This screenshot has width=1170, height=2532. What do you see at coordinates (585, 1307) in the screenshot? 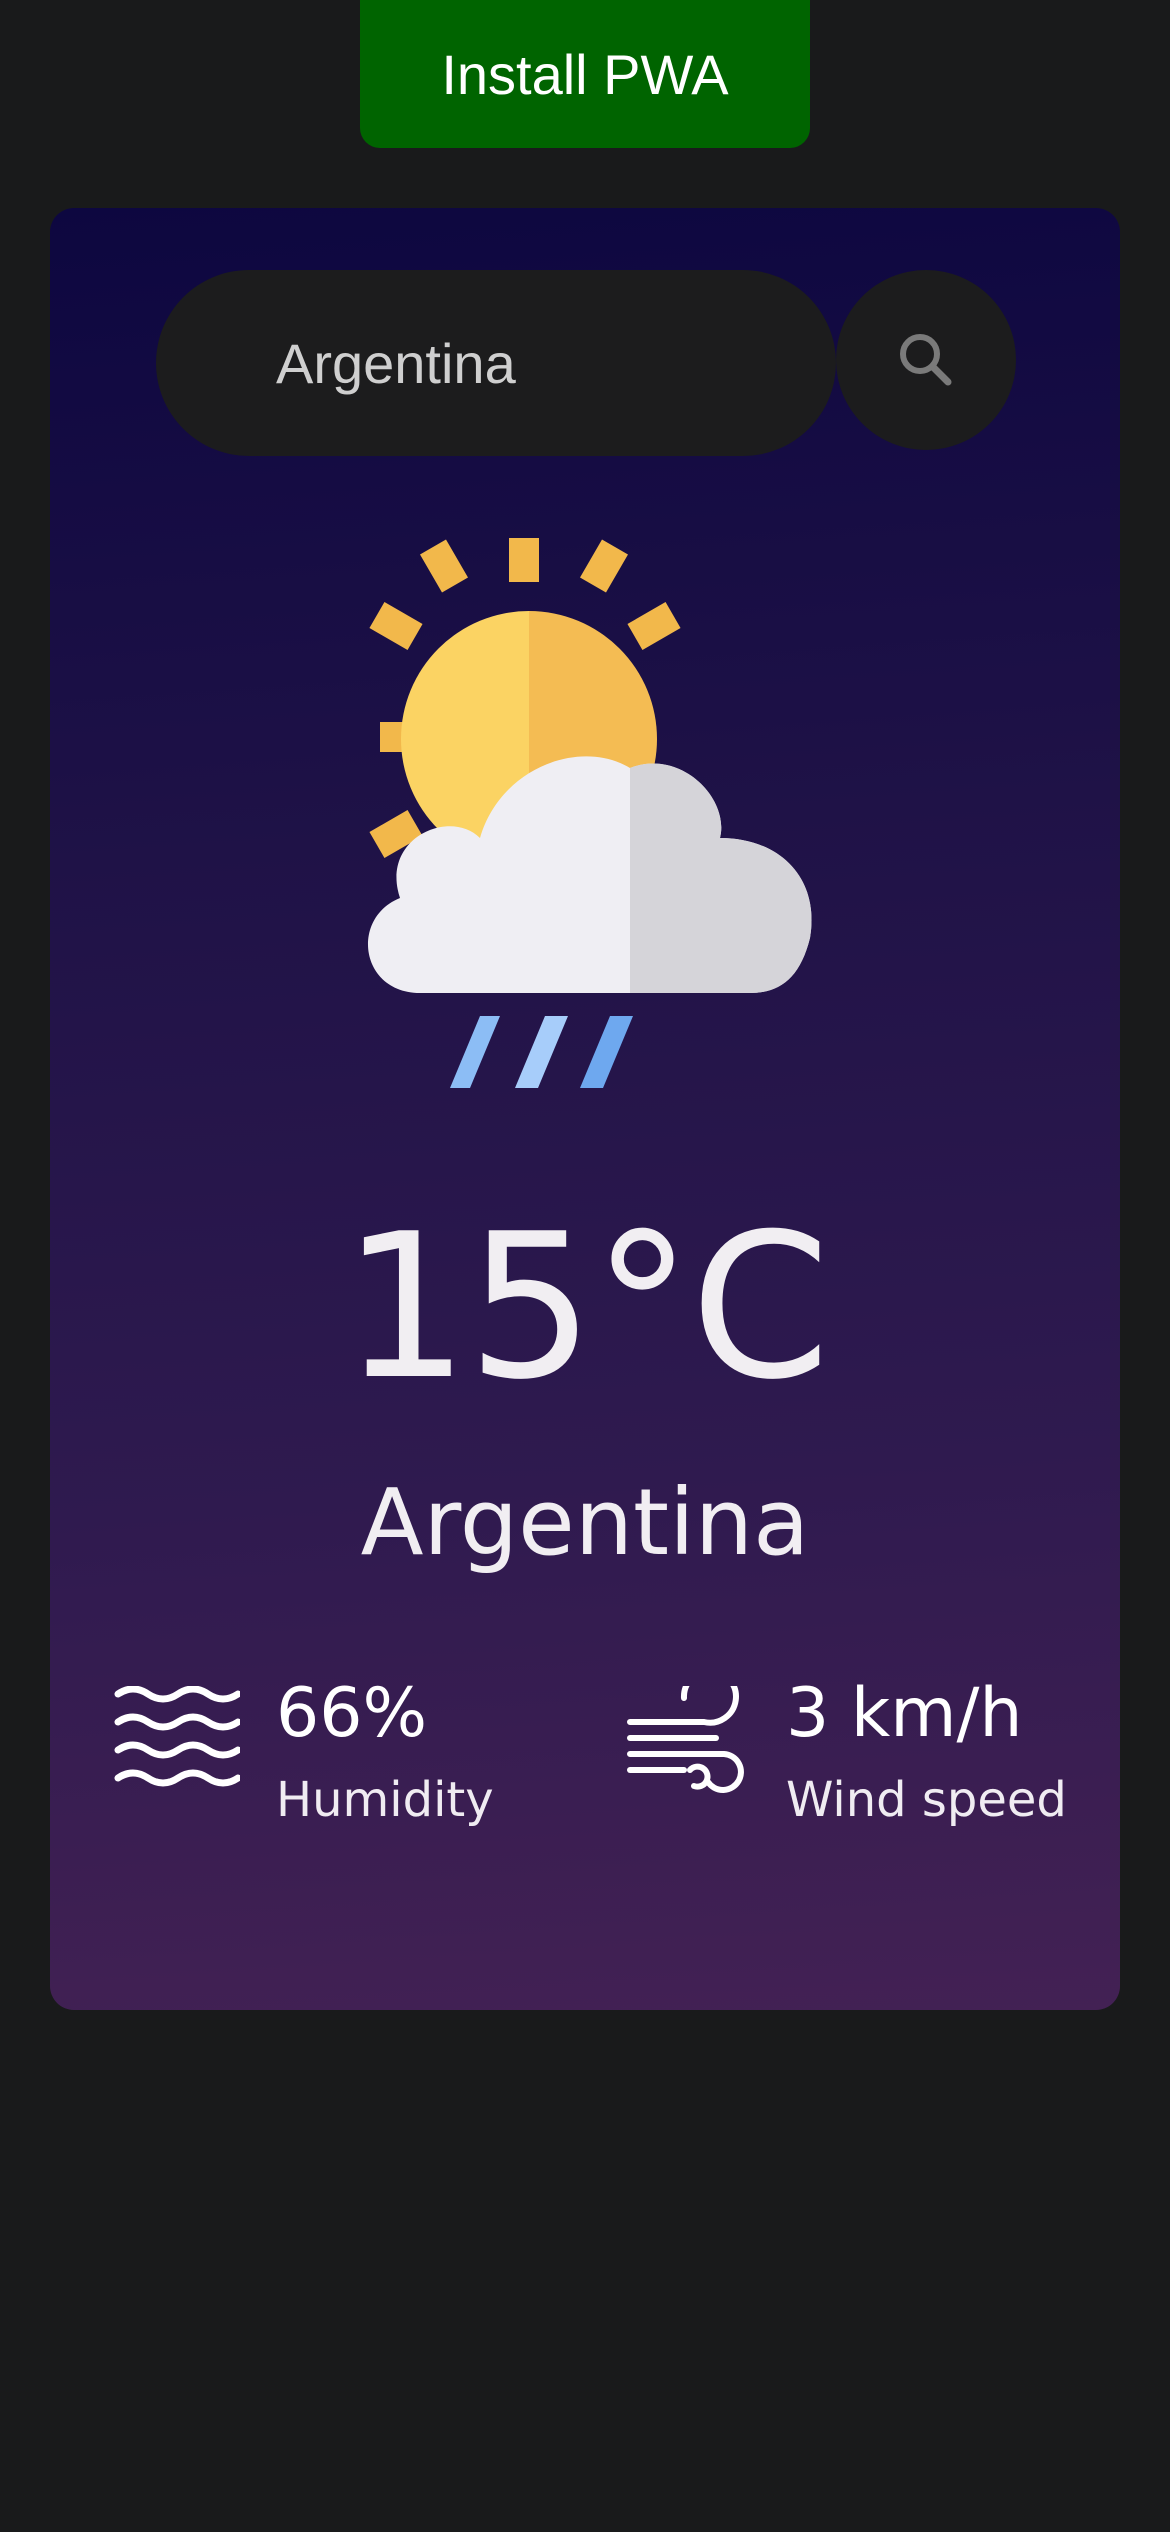
I see `temperature: 15°C` at bounding box center [585, 1307].